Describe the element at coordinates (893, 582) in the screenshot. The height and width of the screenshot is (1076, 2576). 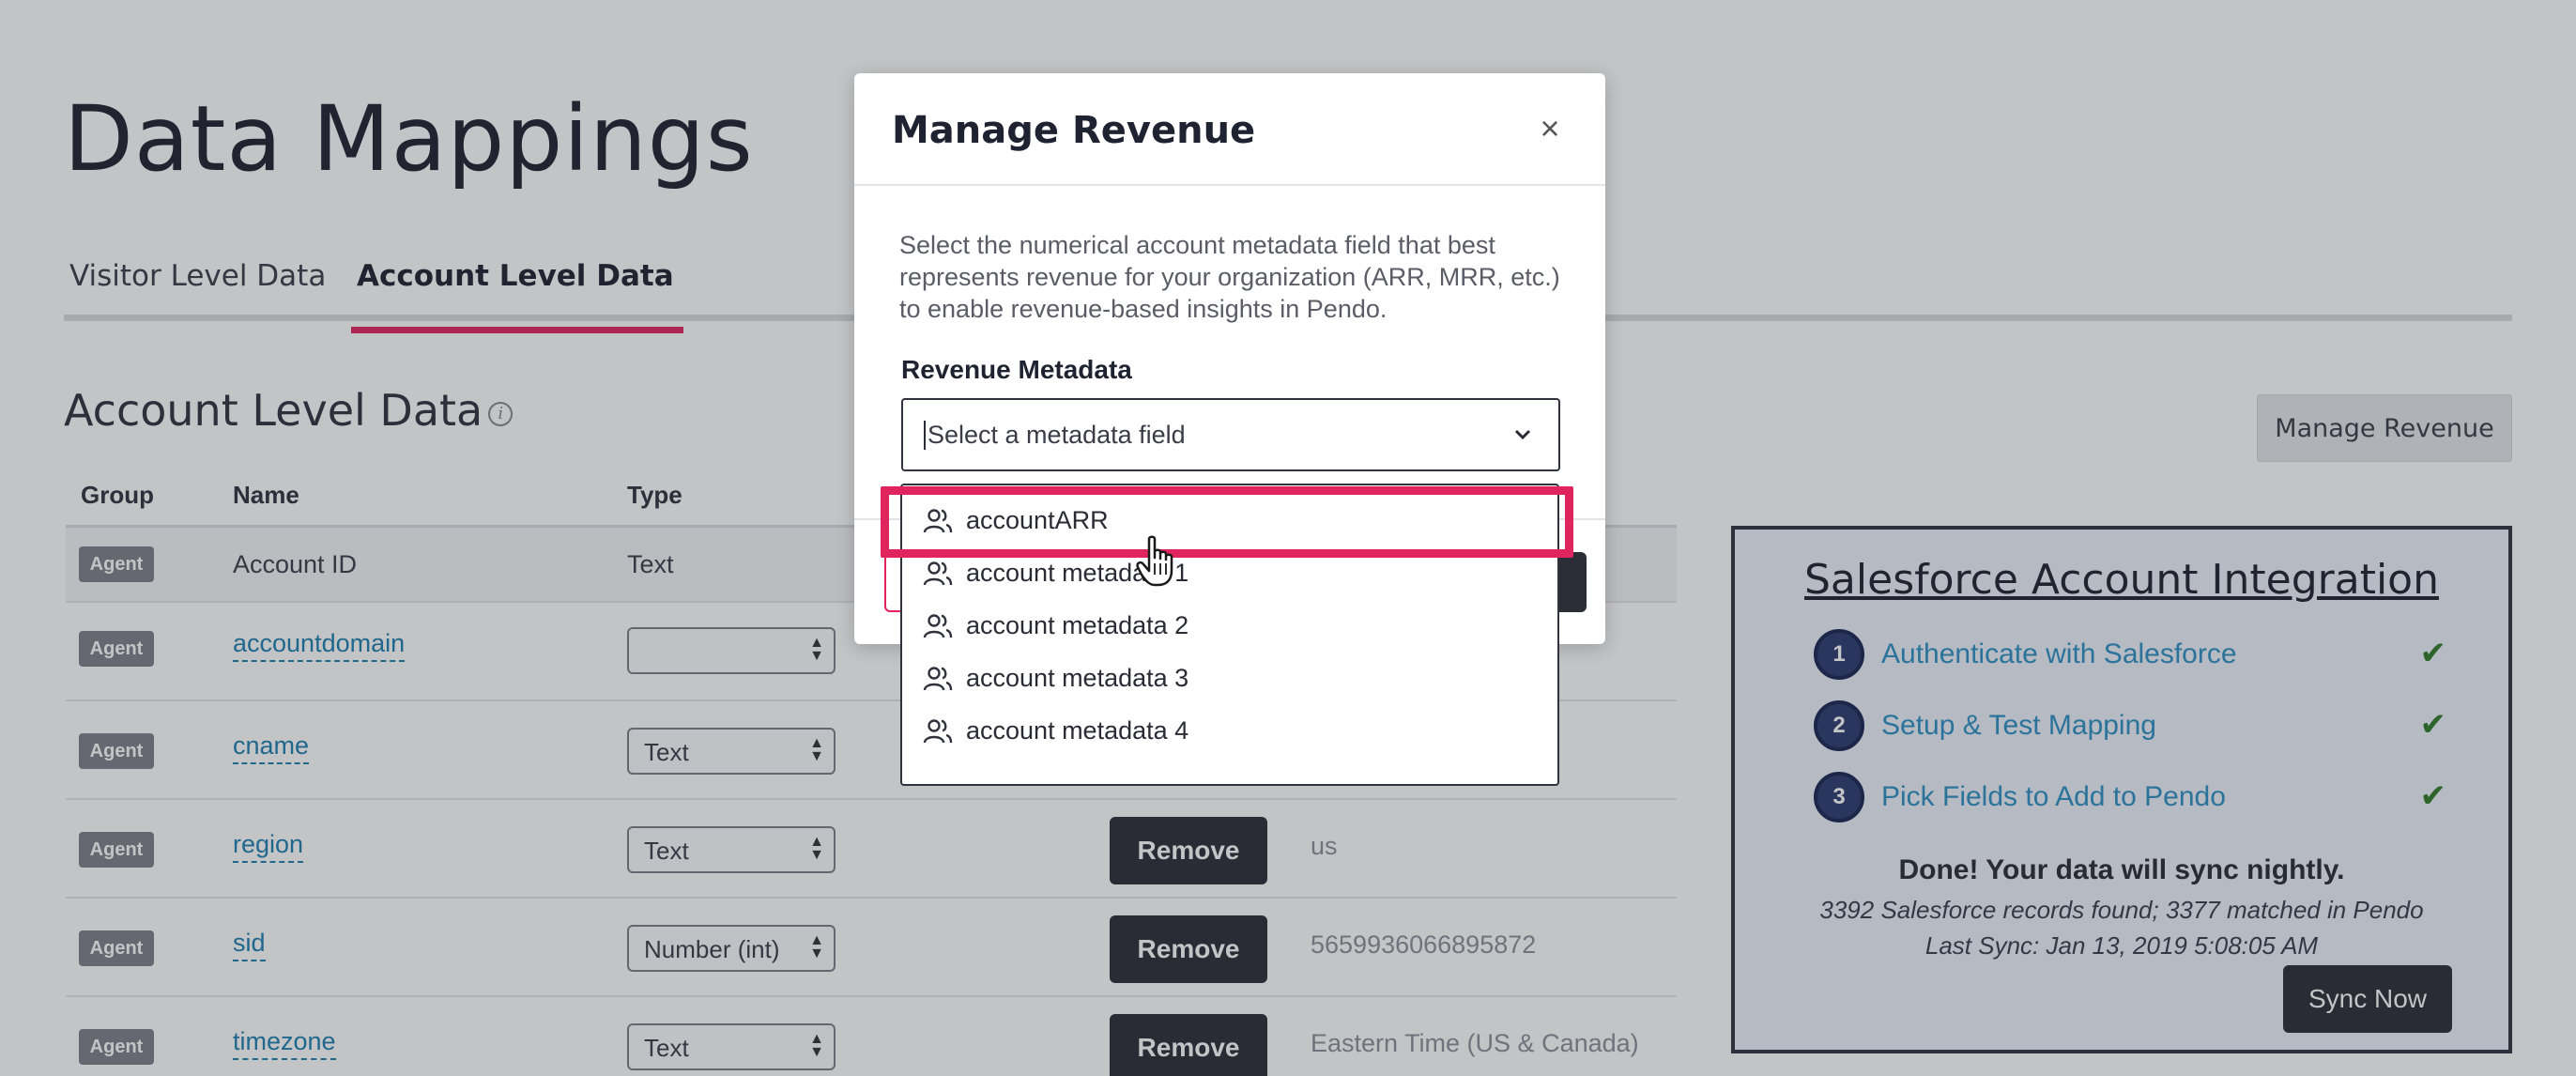
I see `cancel-button` at that location.